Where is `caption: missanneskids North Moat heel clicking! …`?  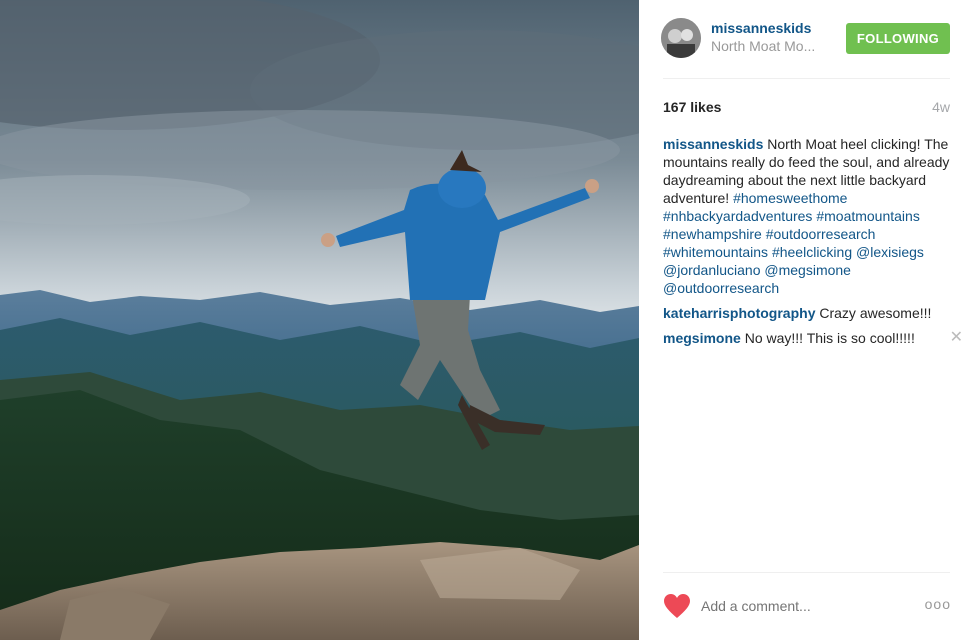
caption: missanneskids North Moat heel clicking! … is located at coordinates (808, 216).